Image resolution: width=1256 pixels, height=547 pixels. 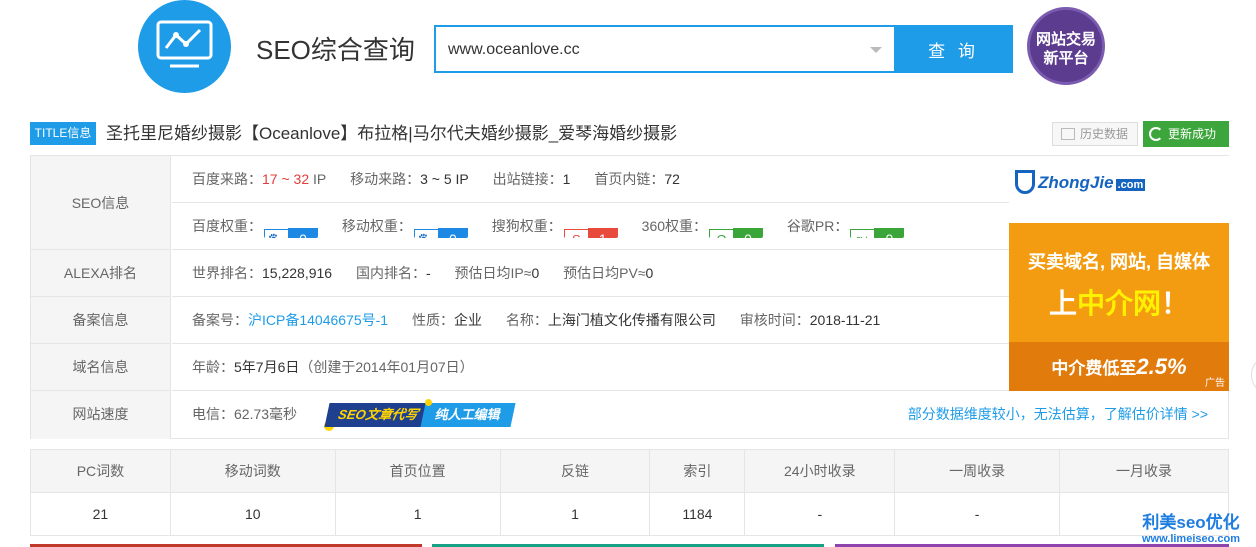 What do you see at coordinates (953, 49) in the screenshot?
I see `search-button: 查 询` at bounding box center [953, 49].